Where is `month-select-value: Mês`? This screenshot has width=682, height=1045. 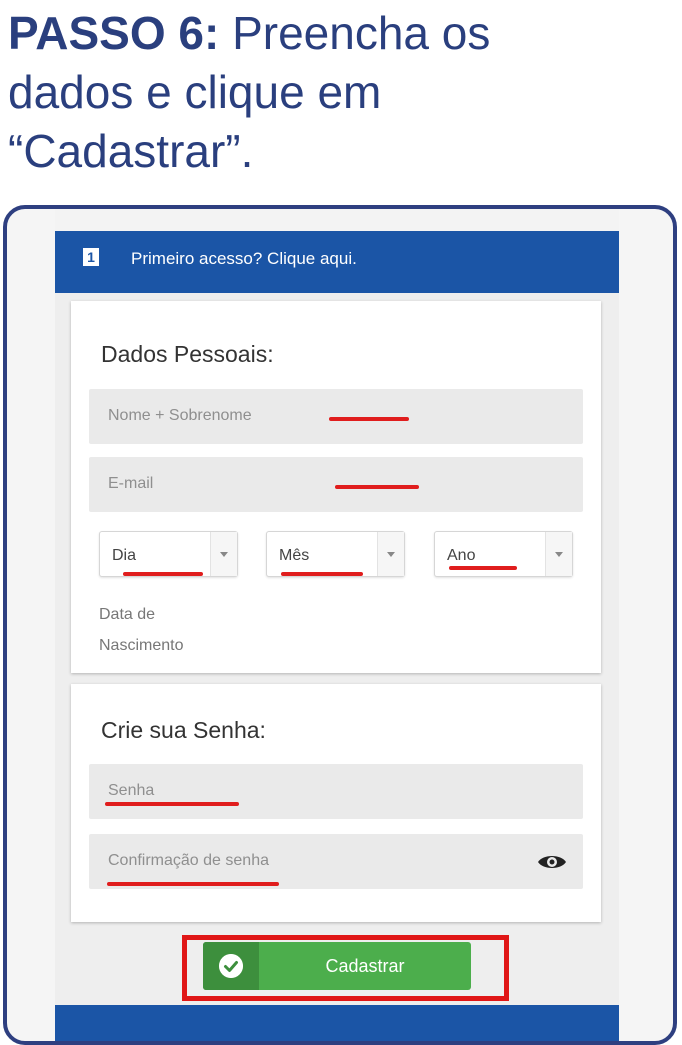
month-select-value: Mês is located at coordinates (294, 555).